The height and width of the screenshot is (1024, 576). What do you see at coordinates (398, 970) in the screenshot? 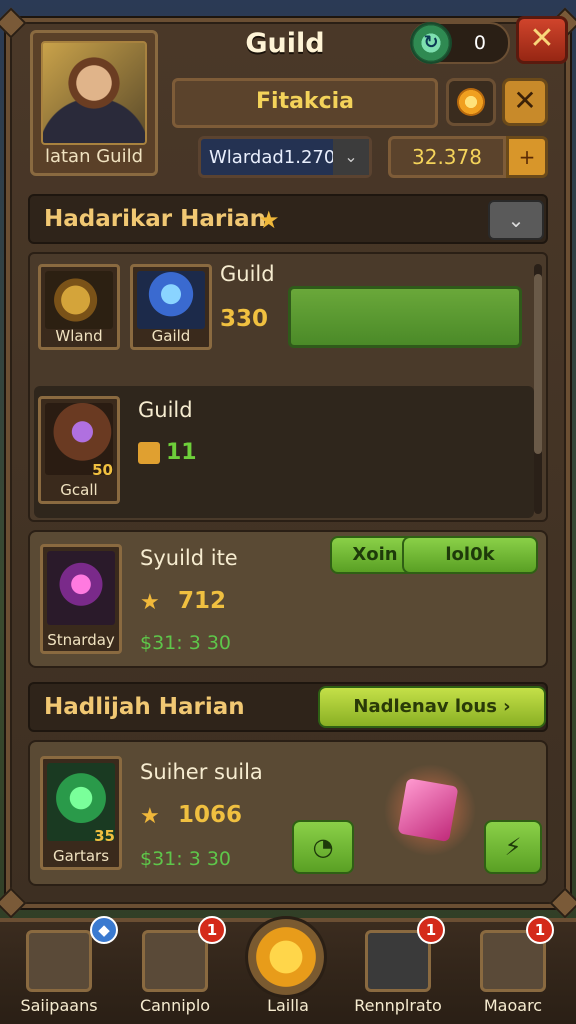
I see `nav-item-rennplrato: 1 Rennplrato` at bounding box center [398, 970].